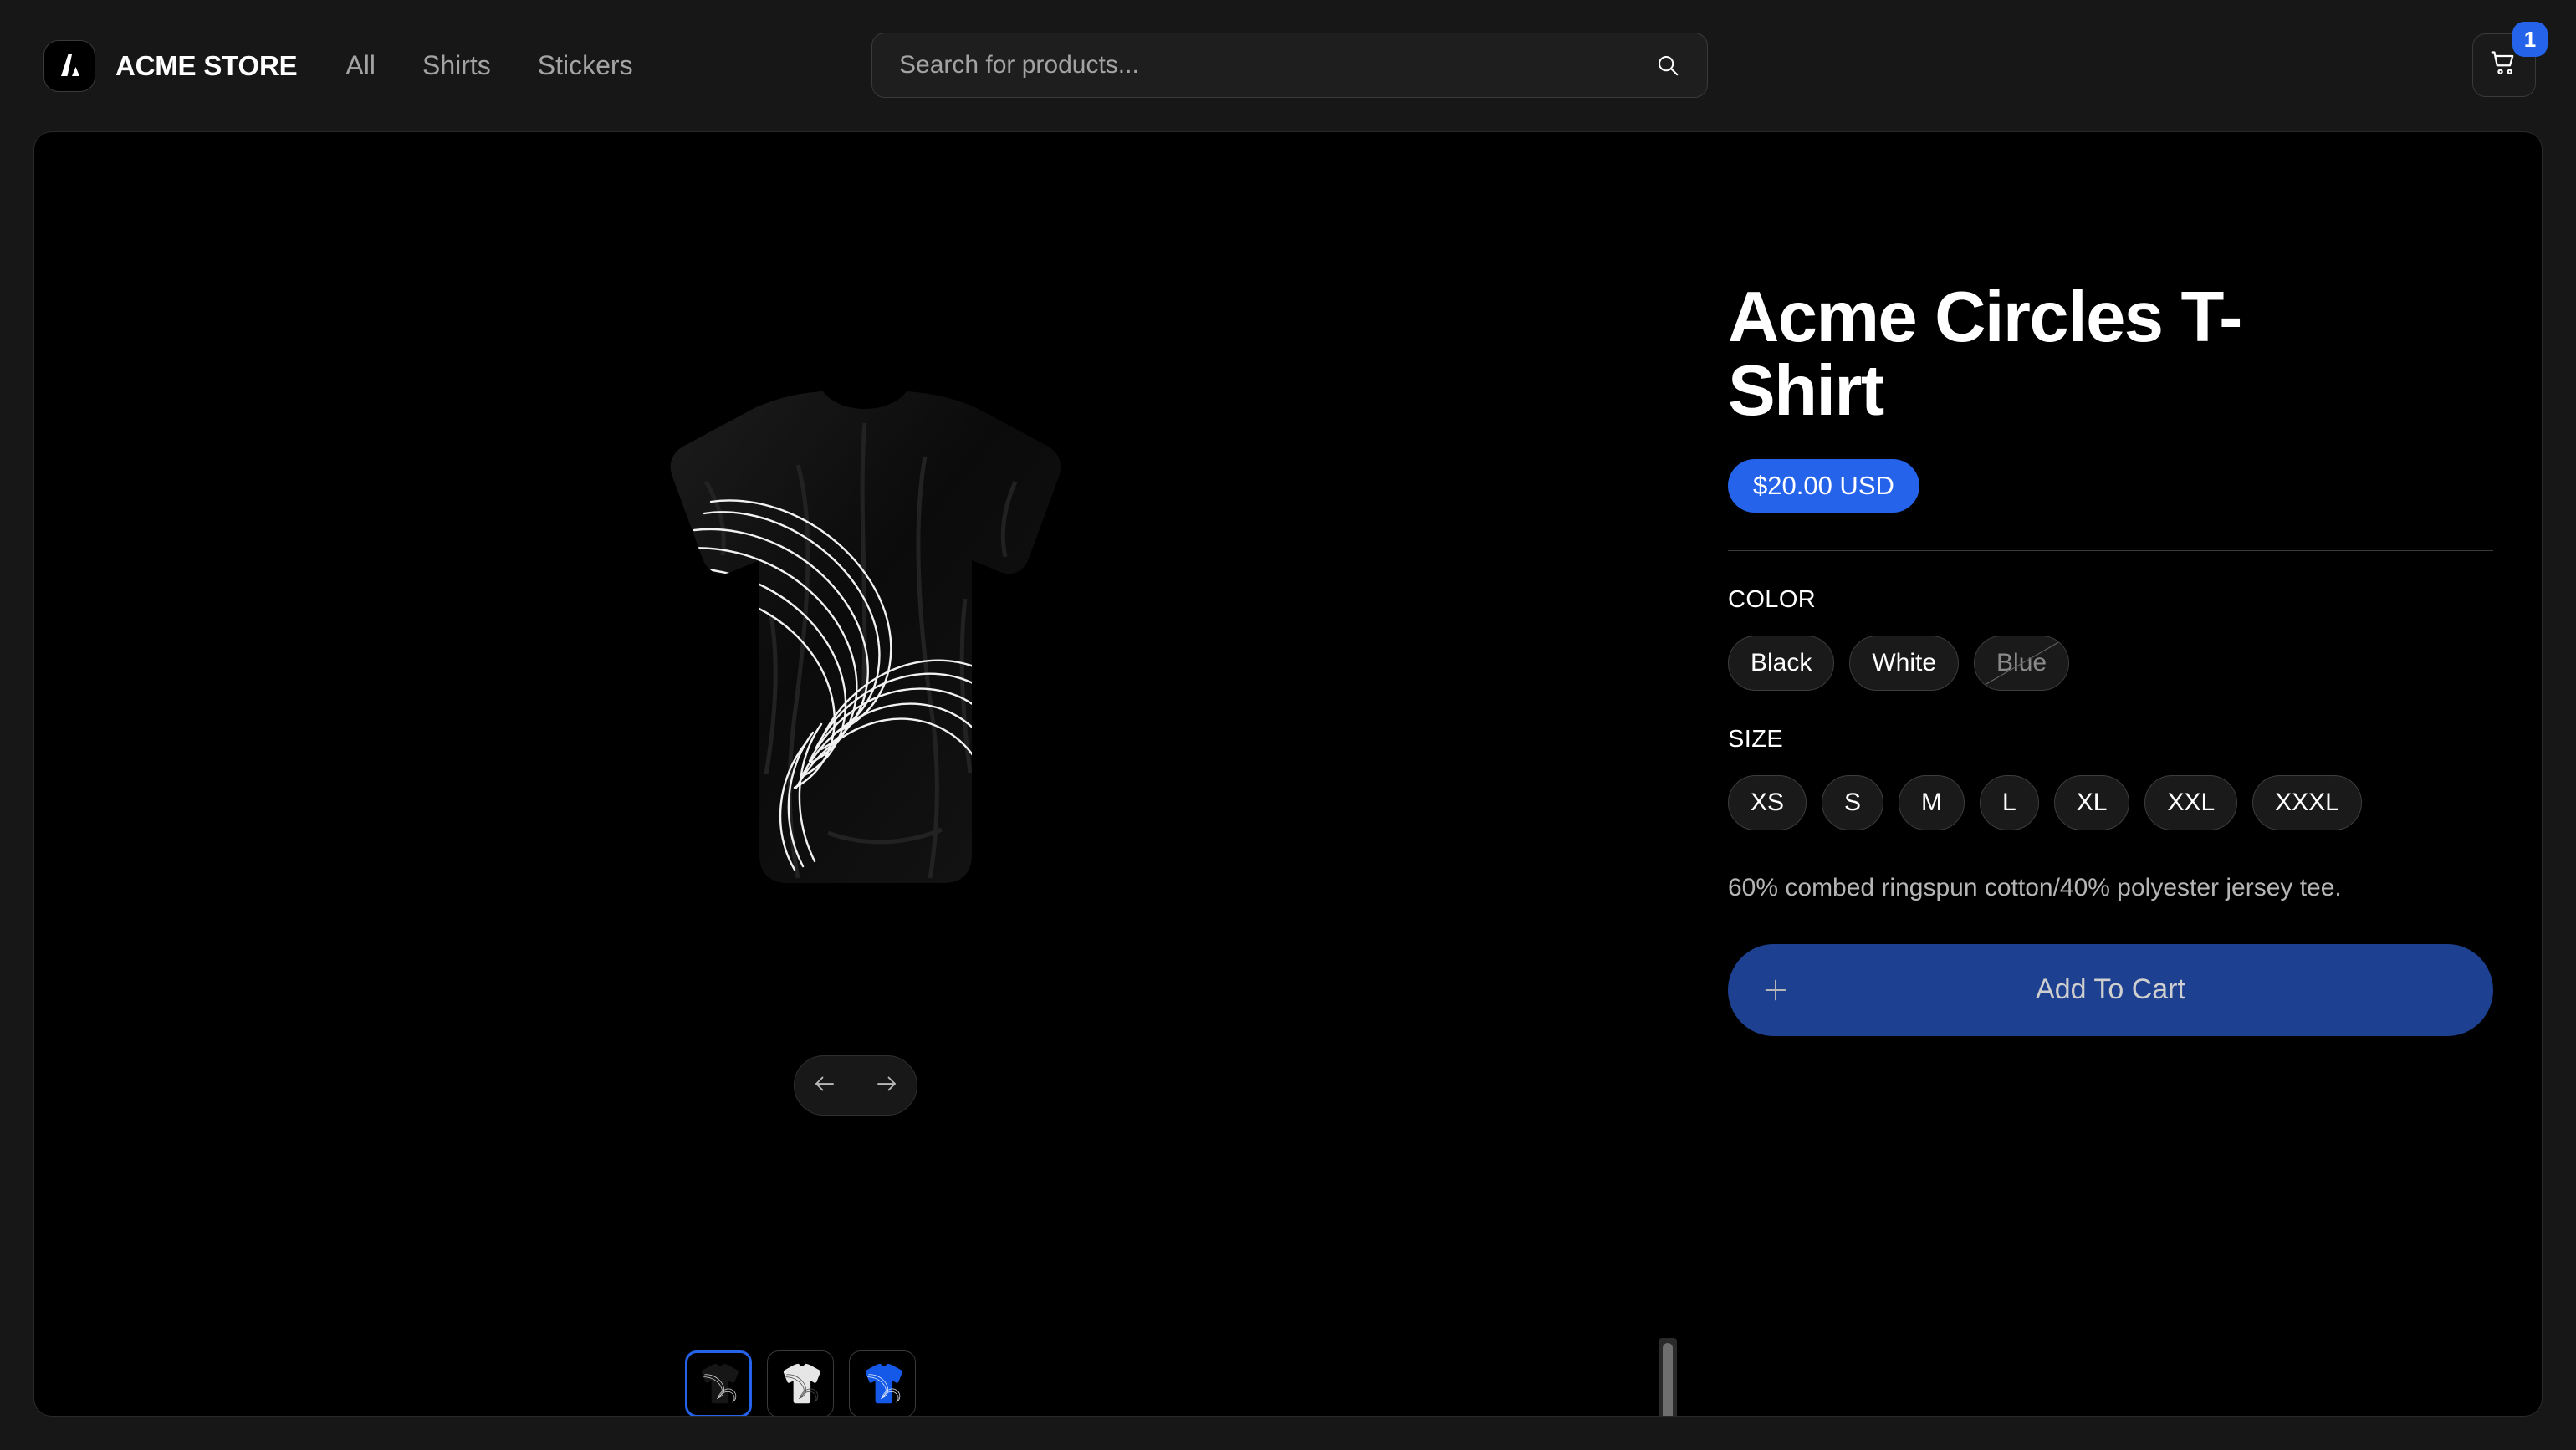 The height and width of the screenshot is (1450, 2576). I want to click on size-option-list: XS S M L XL XXL XXXL, so click(2110, 802).